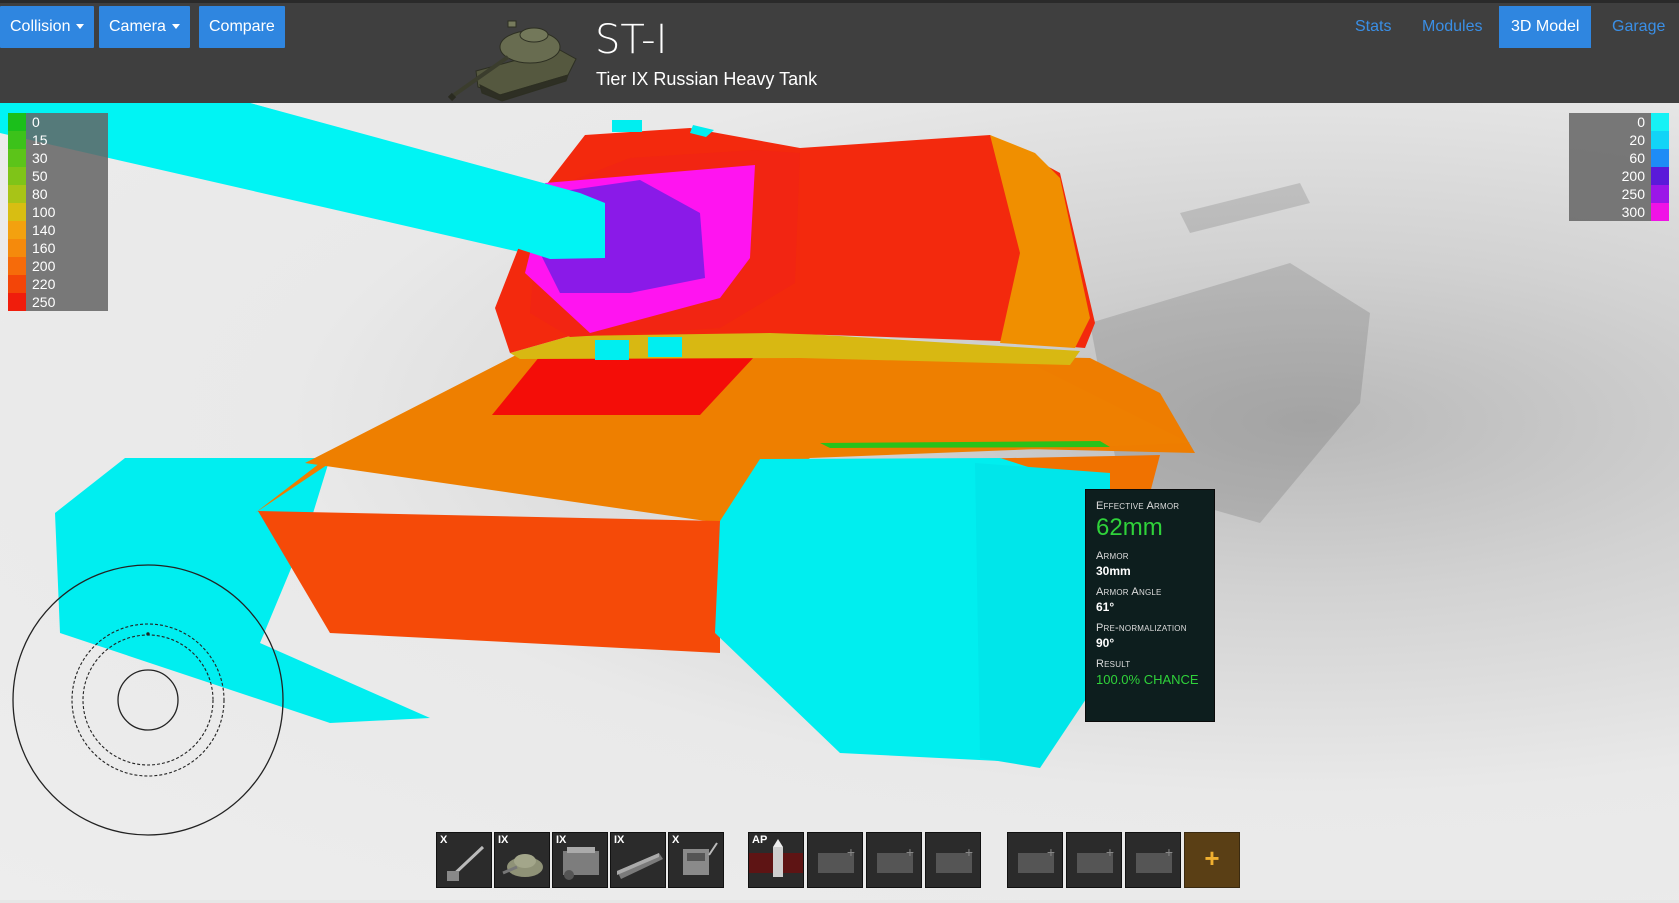 Image resolution: width=1679 pixels, height=903 pixels. I want to click on legend-label: 20, so click(1637, 140).